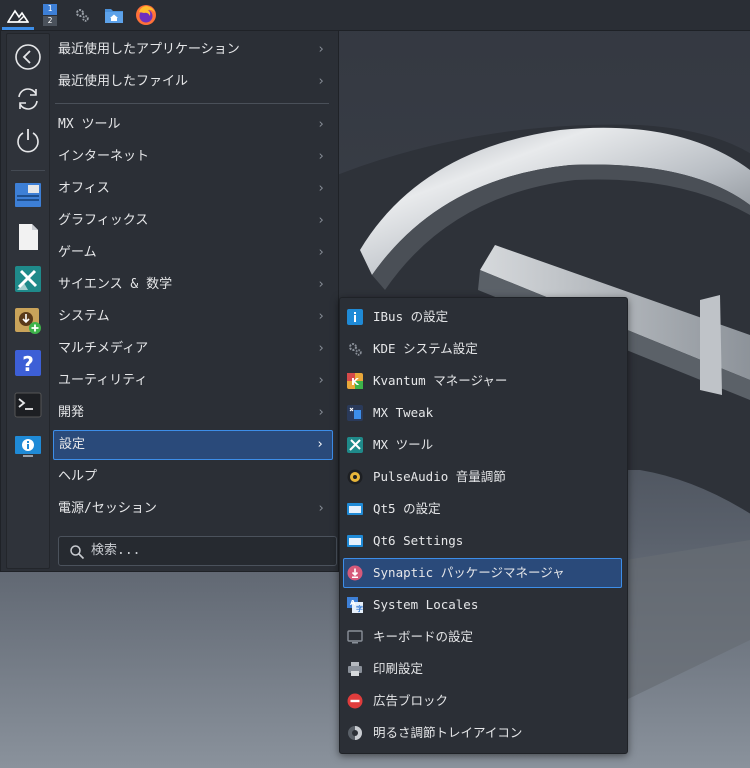 The width and height of the screenshot is (750, 768). I want to click on favorites-bar: ?, so click(28, 301).